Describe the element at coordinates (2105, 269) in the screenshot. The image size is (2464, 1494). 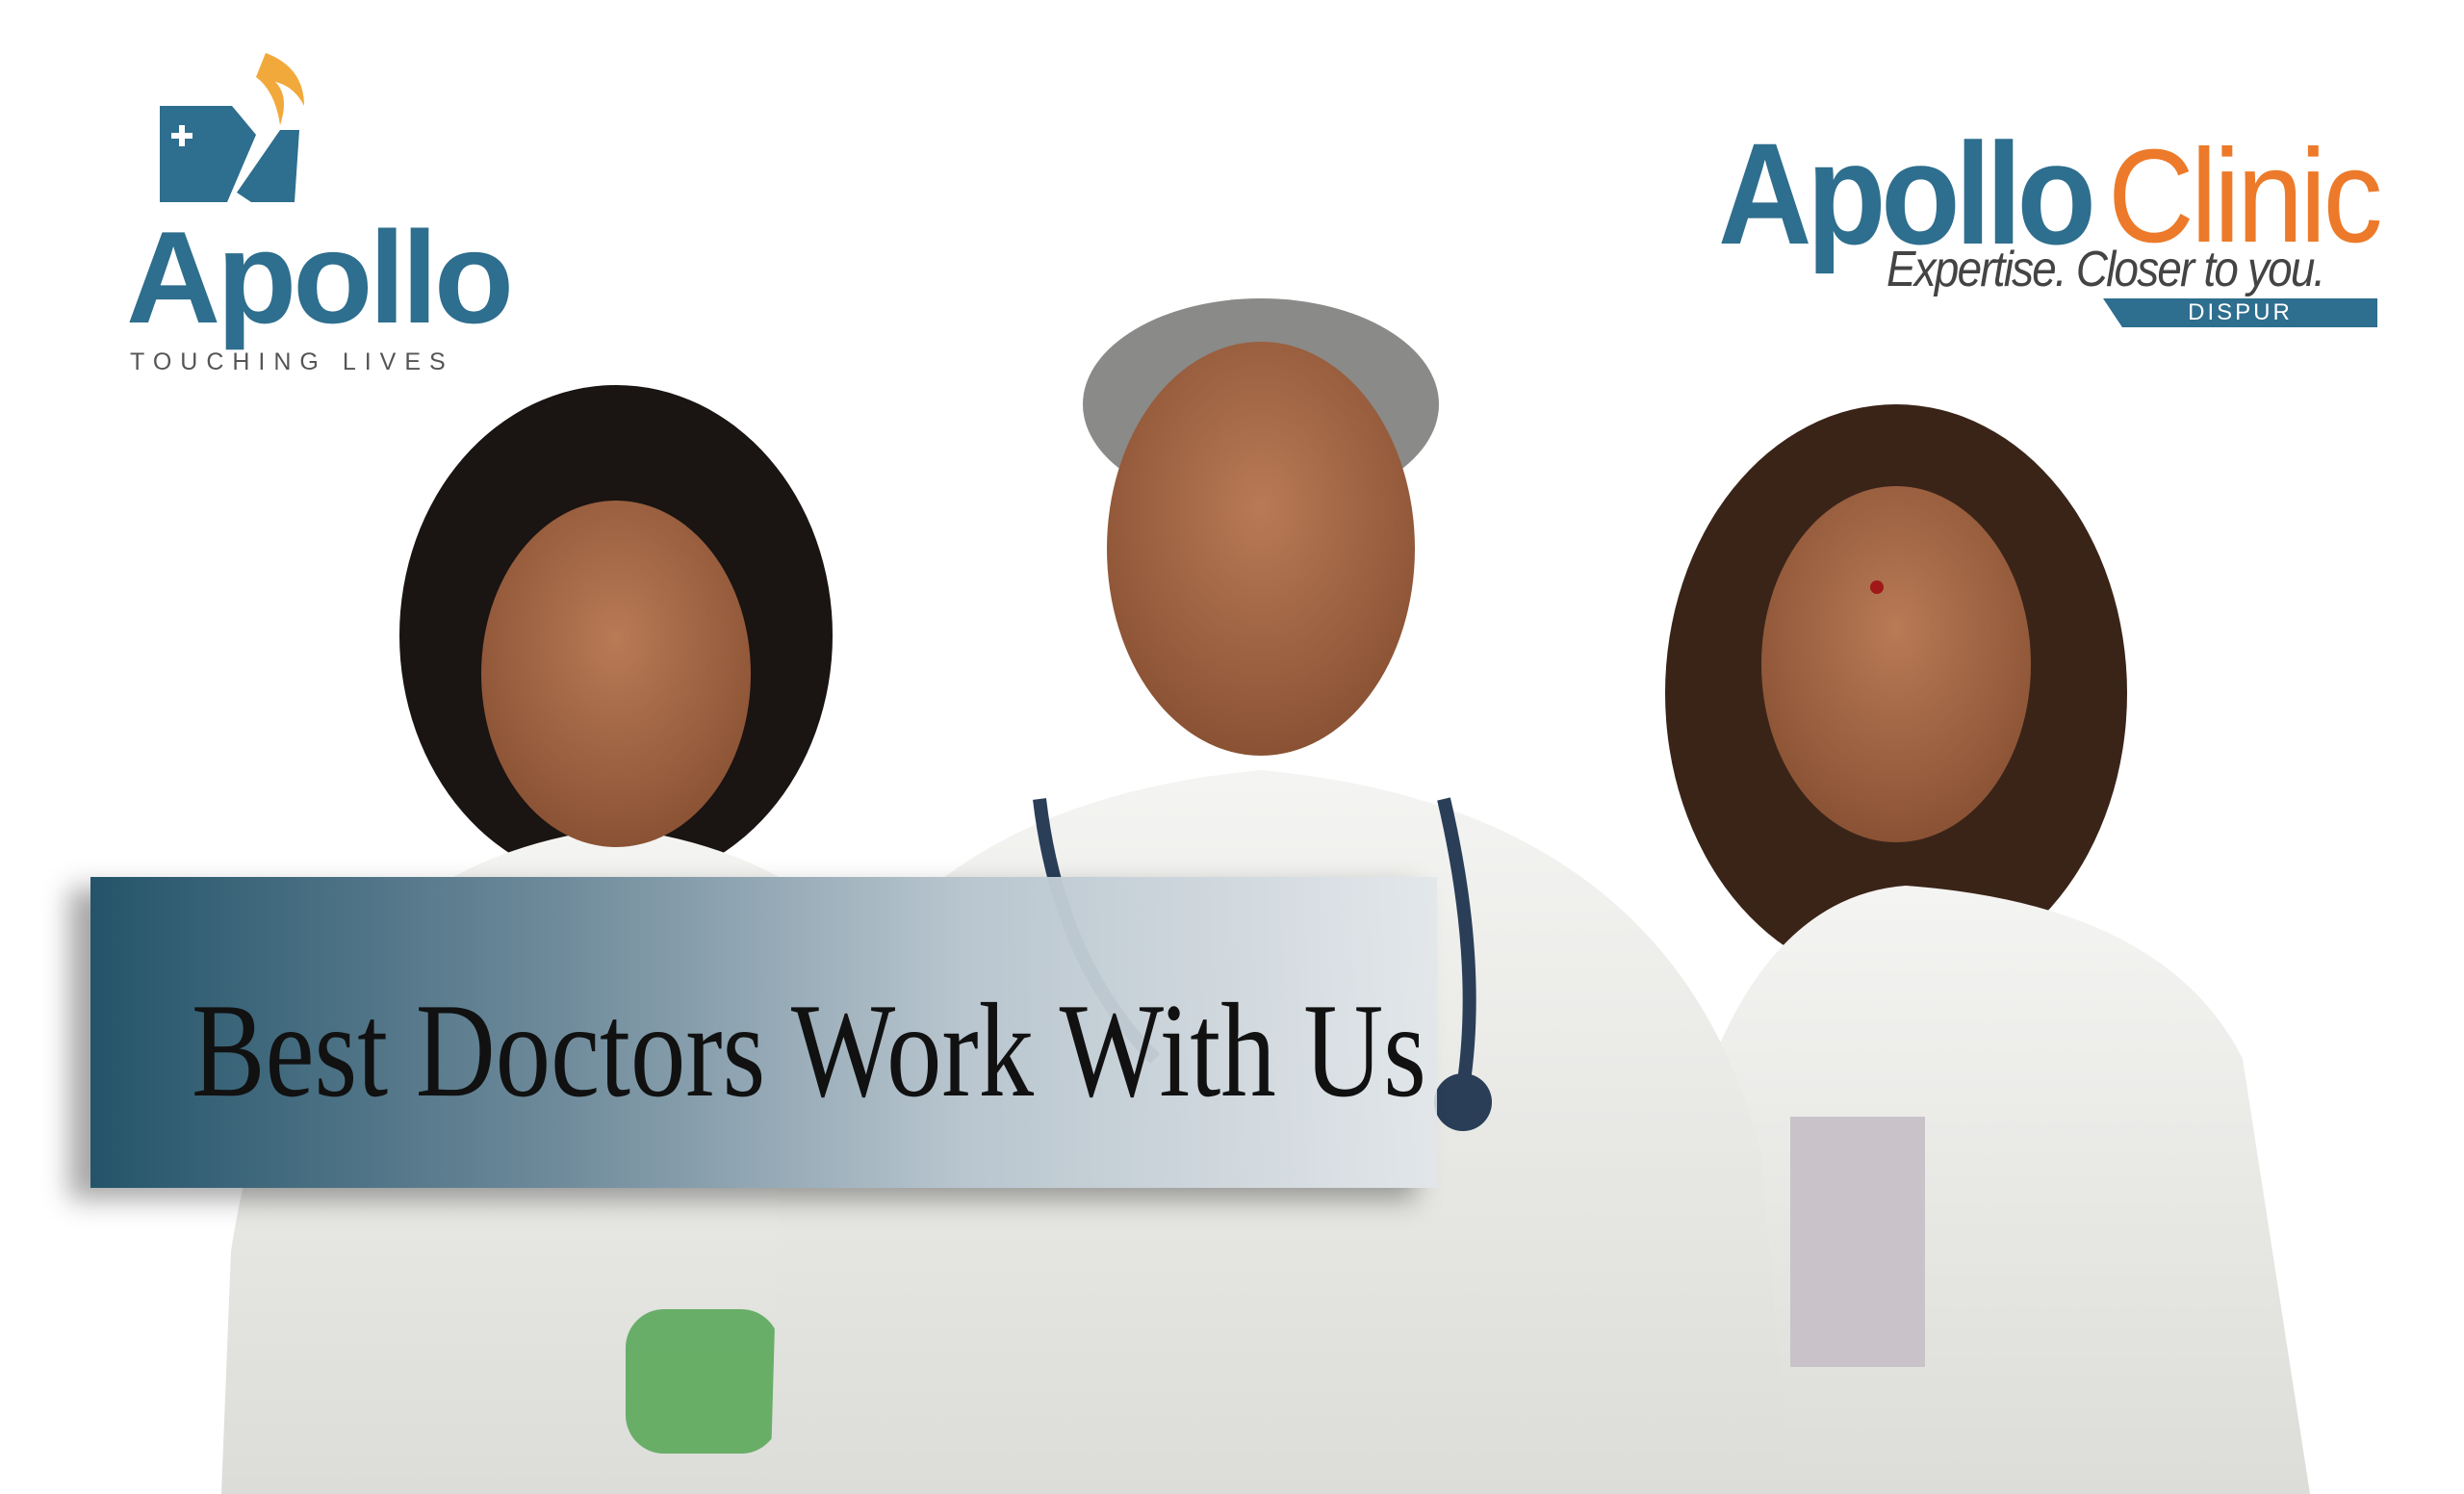
I see `clinic-slogan: Expertise. Closer to you.` at that location.